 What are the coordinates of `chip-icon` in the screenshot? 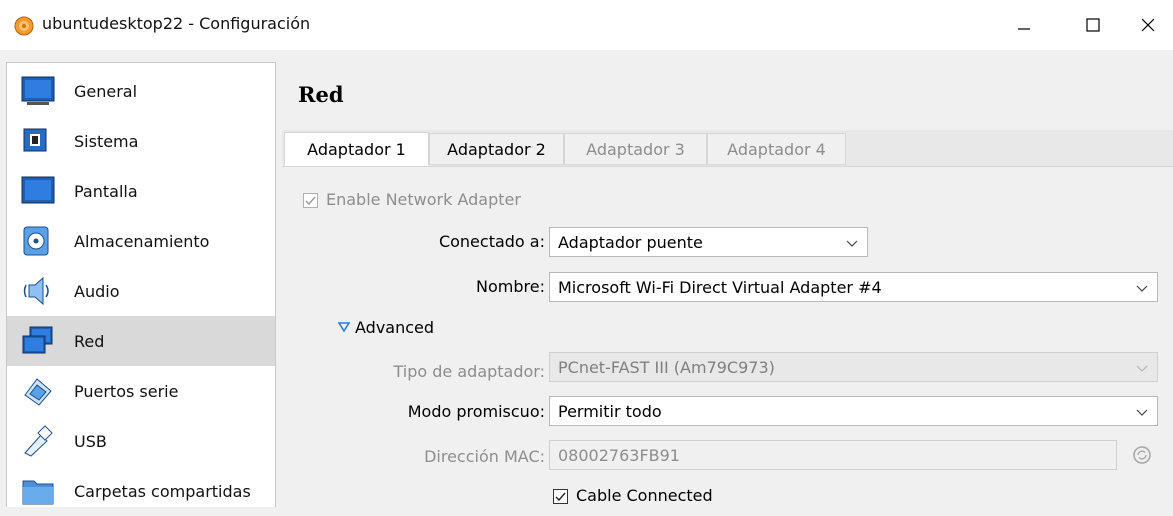 It's located at (35, 140).